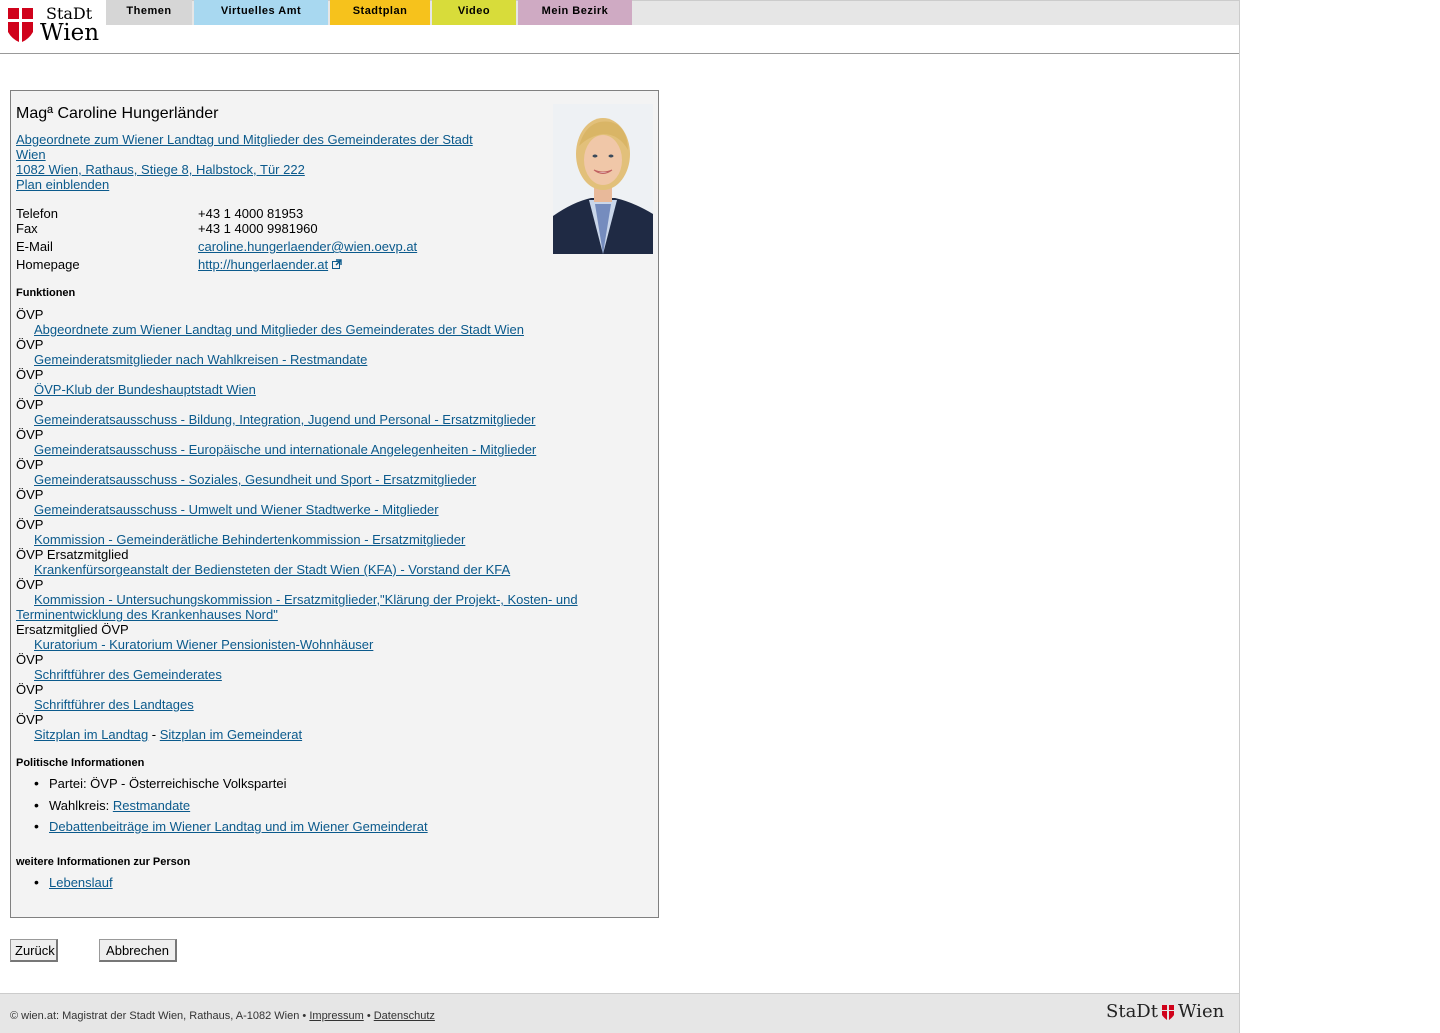 The width and height of the screenshot is (1440, 1033). I want to click on cancel-button: Abbrechen, so click(138, 950).